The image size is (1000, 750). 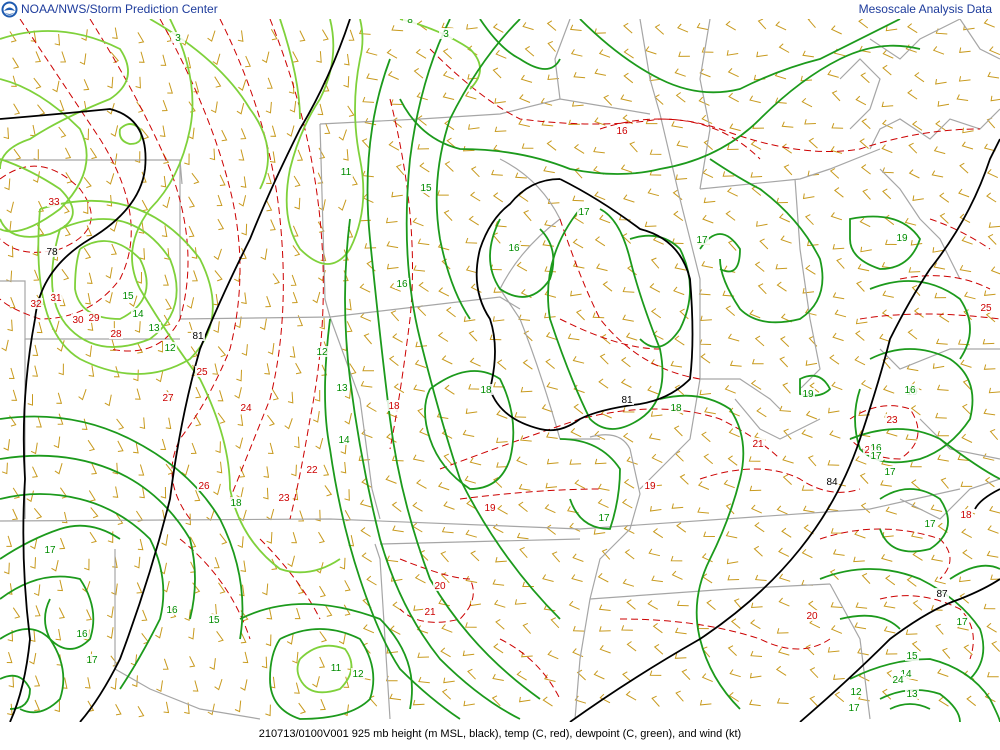 I want to click on temperature-label: 20, so click(x=812, y=616).